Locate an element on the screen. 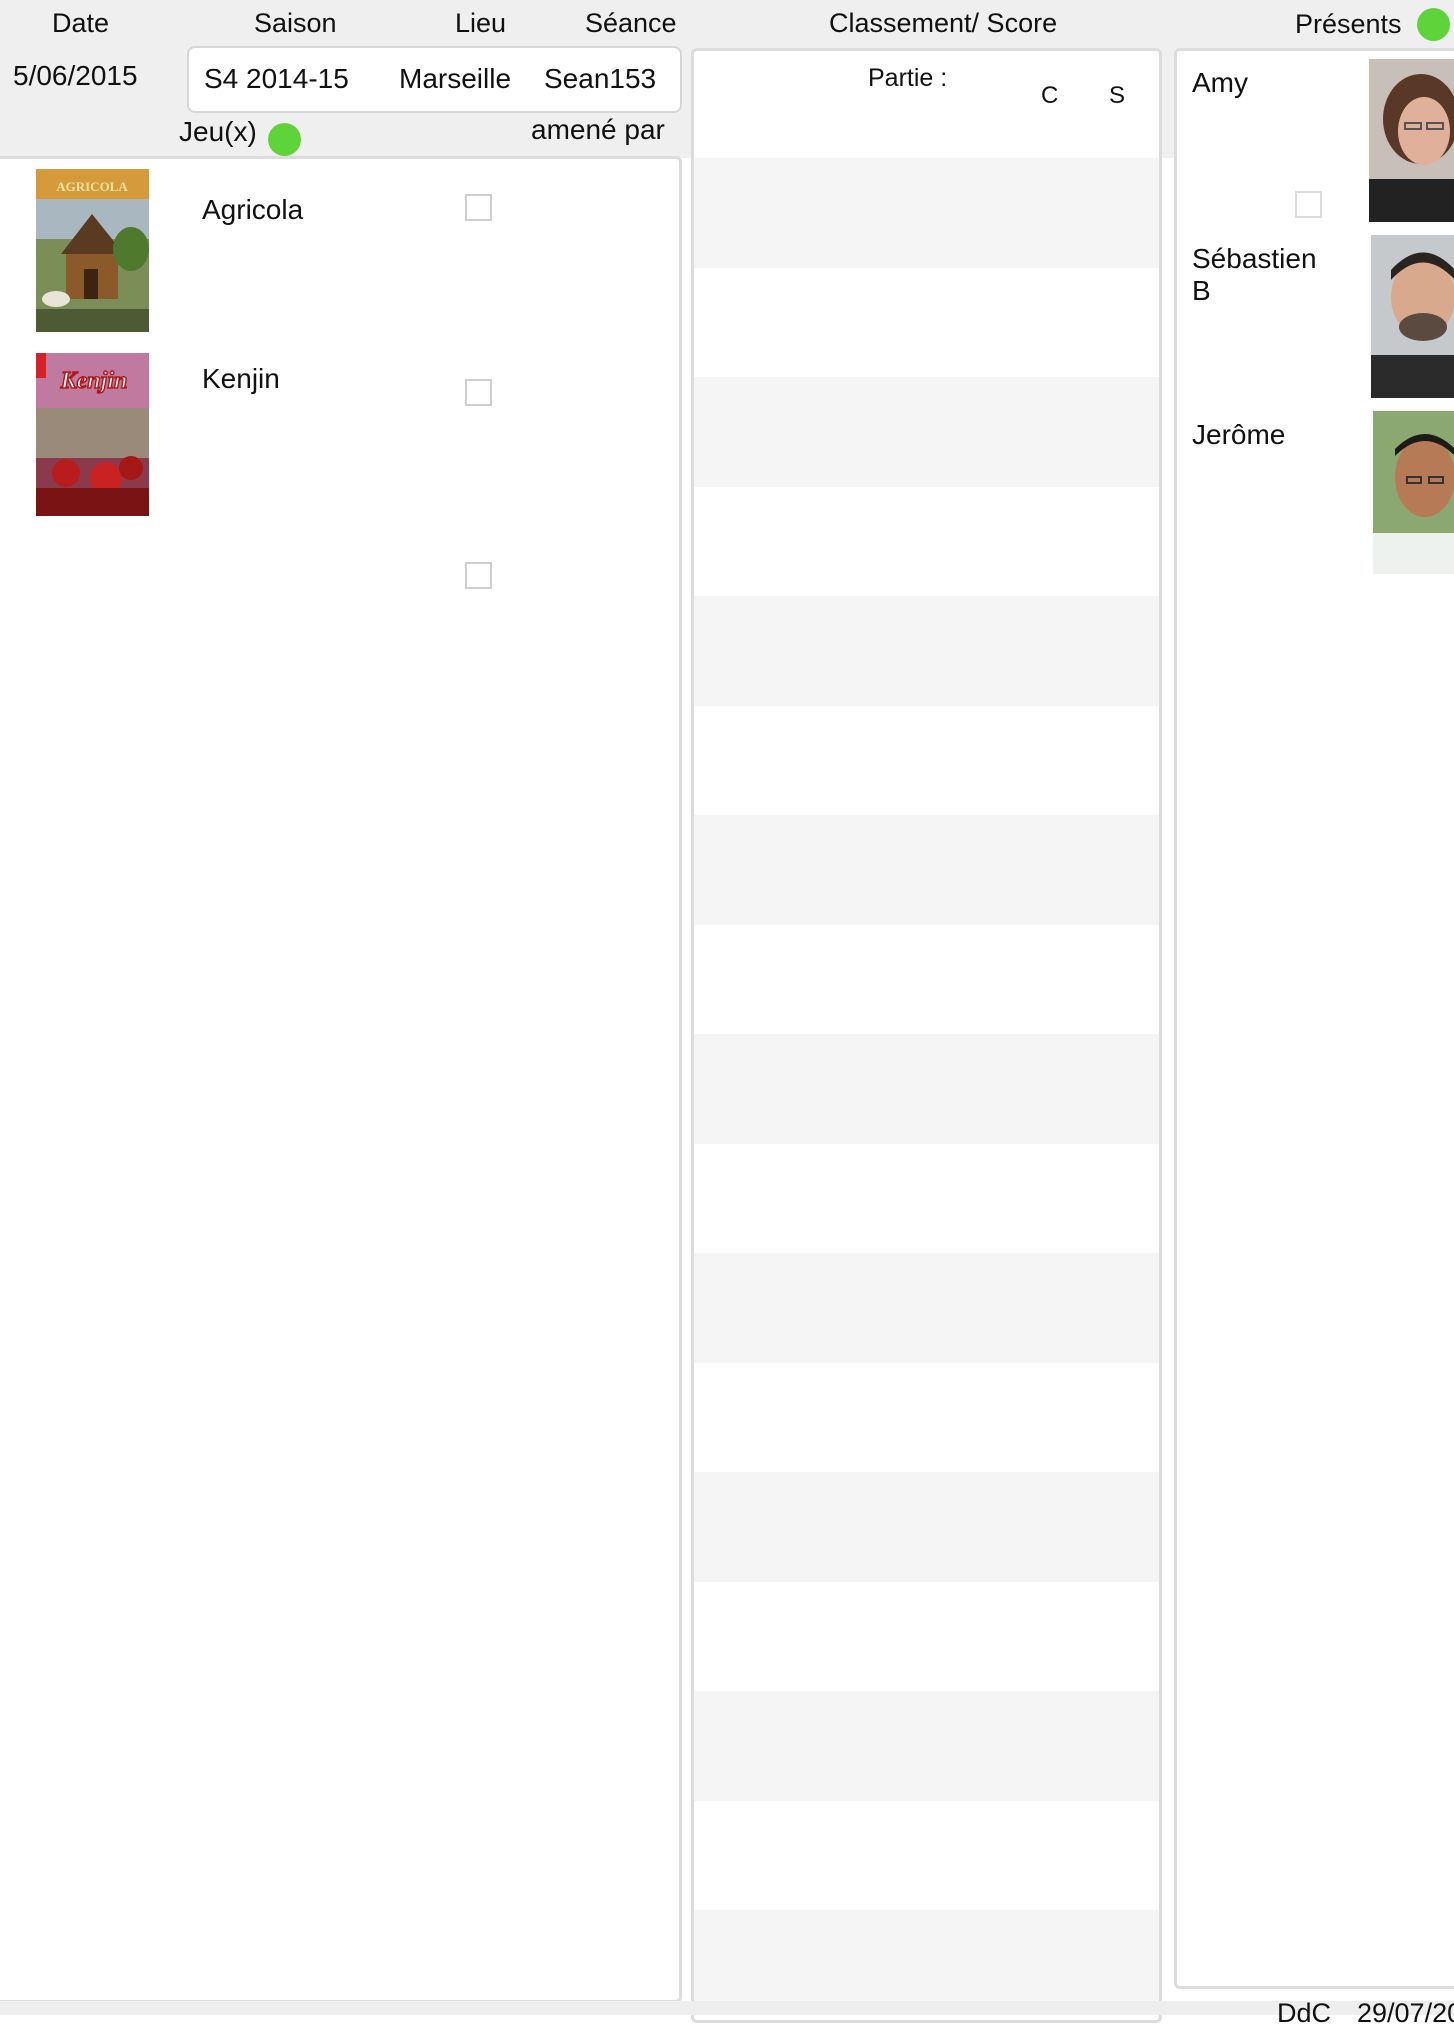 Image resolution: width=1454 pixels, height=2029 pixels. col-c-label: C is located at coordinates (1050, 95).